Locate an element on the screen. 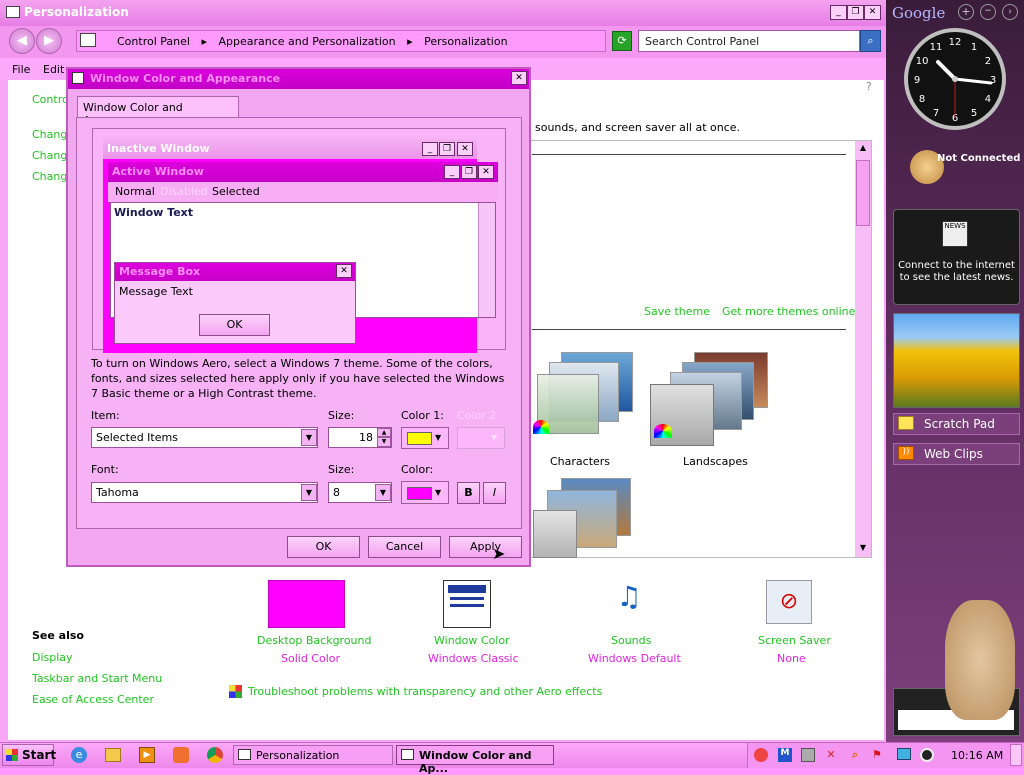  maximize-button: ❐ is located at coordinates (855, 12).